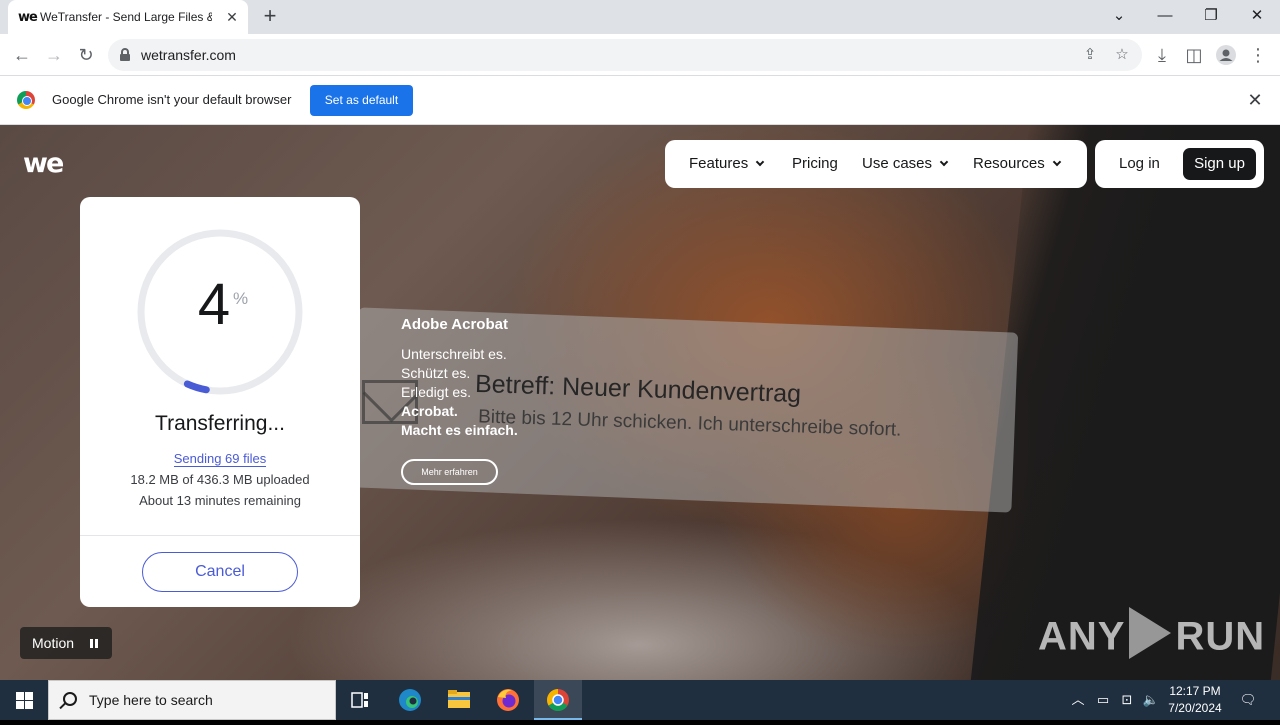  What do you see at coordinates (1219, 164) in the screenshot?
I see `signup-button: Sign up` at bounding box center [1219, 164].